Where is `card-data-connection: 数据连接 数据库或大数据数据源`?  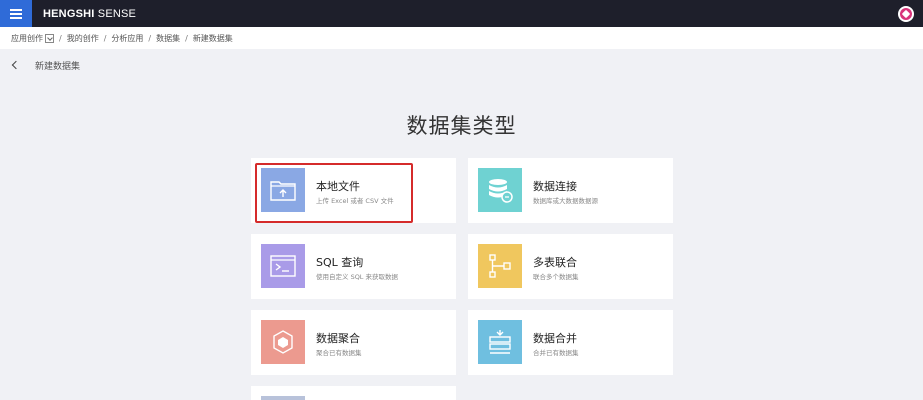
card-data-connection: 数据连接 数据库或大数据数据源 is located at coordinates (570, 190).